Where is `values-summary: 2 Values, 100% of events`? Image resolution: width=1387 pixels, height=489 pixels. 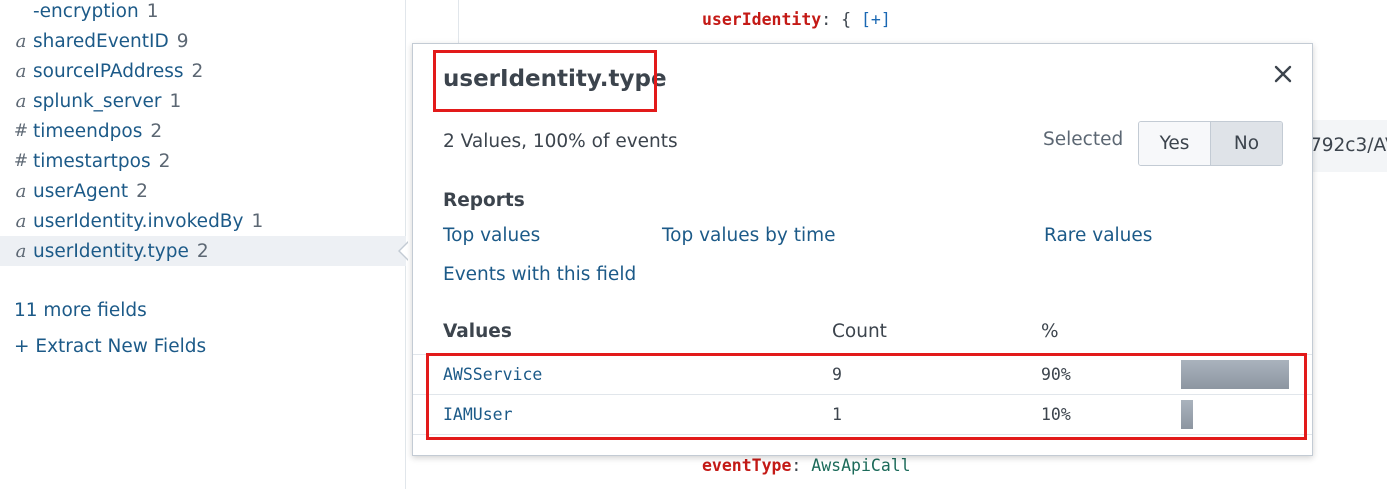
values-summary: 2 Values, 100% of events is located at coordinates (560, 141).